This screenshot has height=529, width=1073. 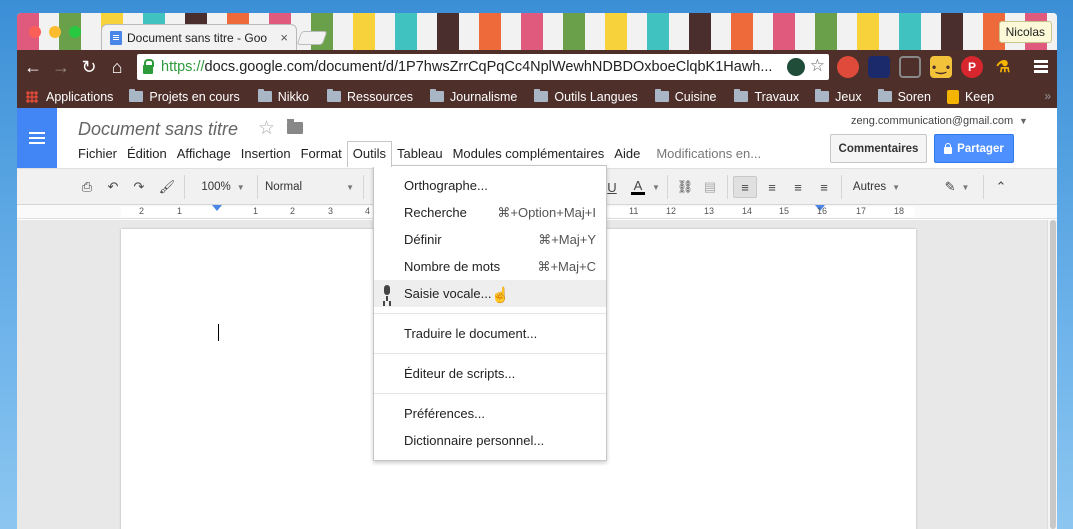 What do you see at coordinates (798, 187) in the screenshot?
I see `align-right-icon: ≡` at bounding box center [798, 187].